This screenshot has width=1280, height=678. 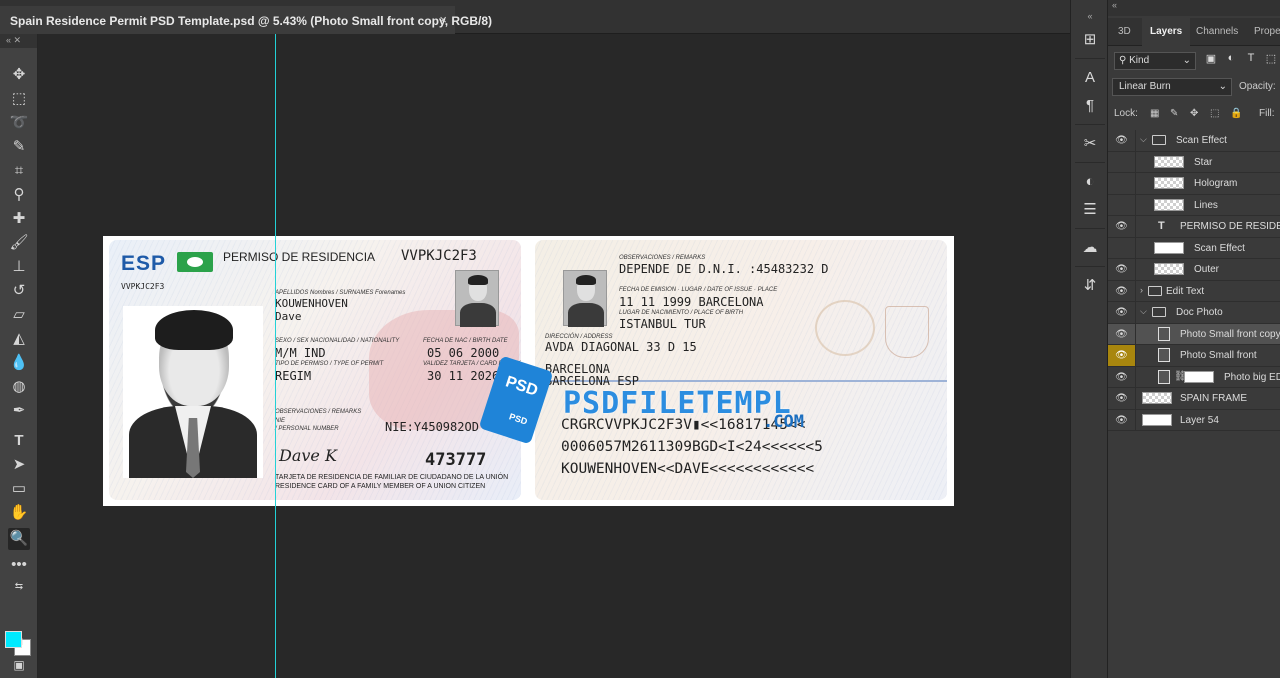 What do you see at coordinates (1090, 286) in the screenshot?
I see `history-icon: ⇵` at bounding box center [1090, 286].